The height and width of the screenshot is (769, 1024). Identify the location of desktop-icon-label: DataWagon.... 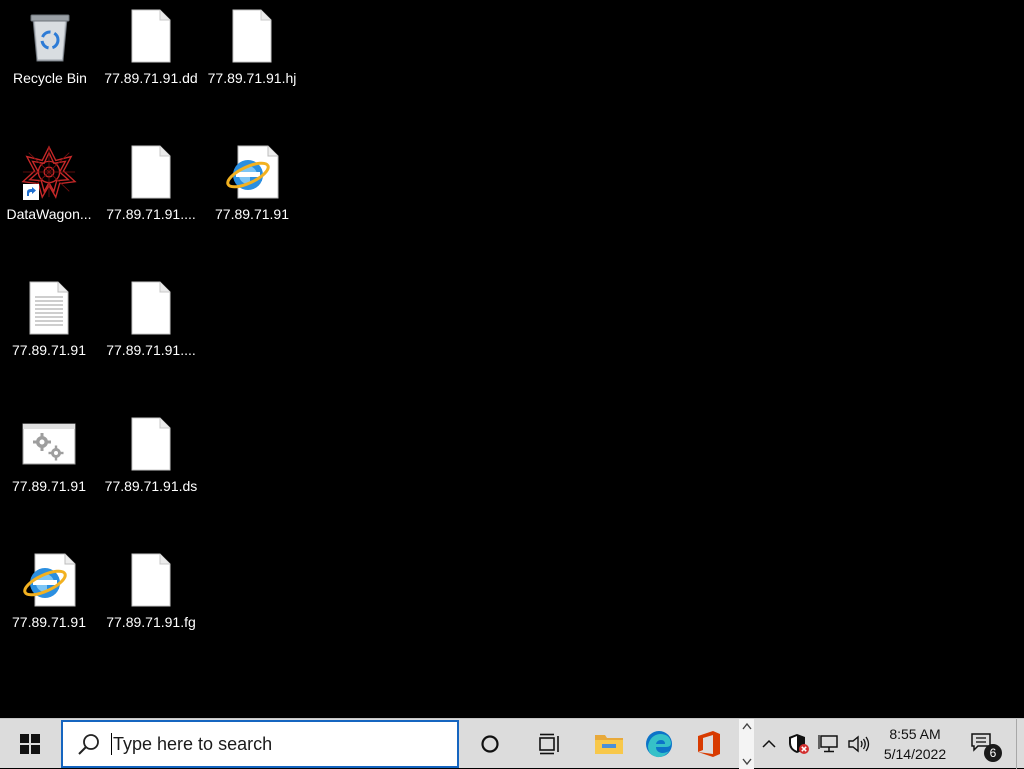
(49, 214).